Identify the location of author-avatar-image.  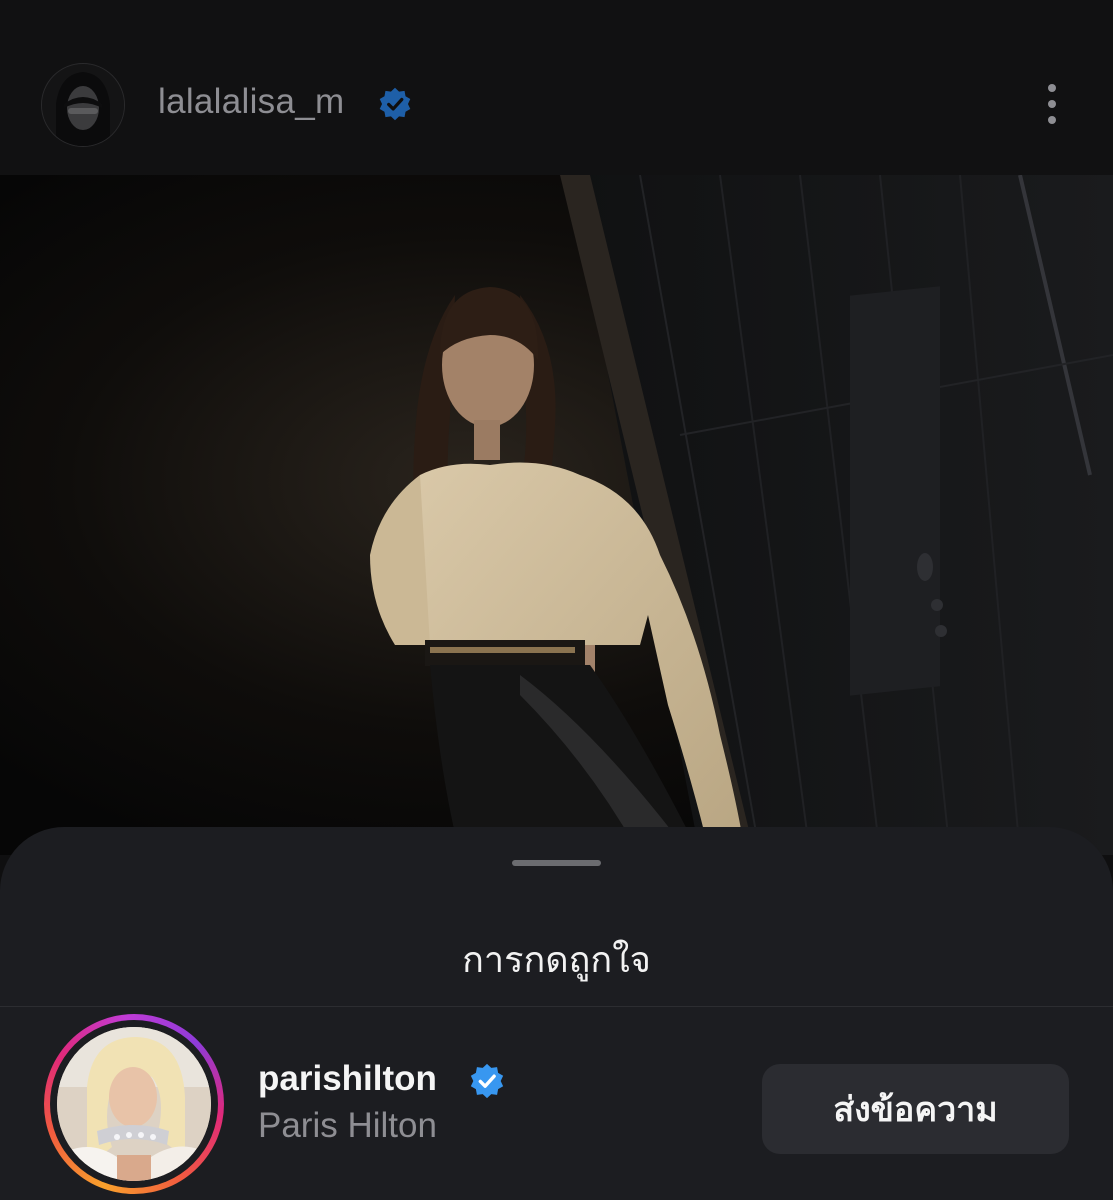
(83, 105).